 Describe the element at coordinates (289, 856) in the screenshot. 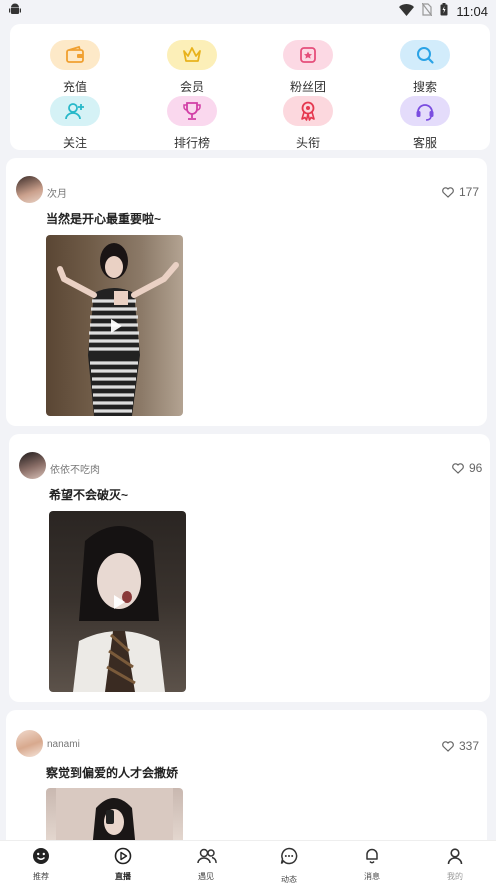

I see `chat-icon` at that location.